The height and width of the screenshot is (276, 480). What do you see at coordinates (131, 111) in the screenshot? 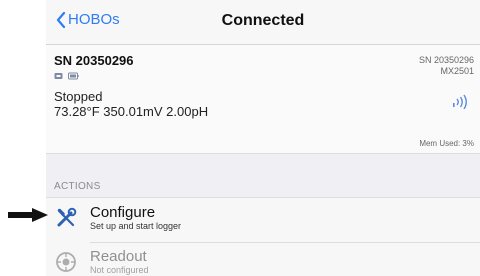
I see `sensor-readings: 73.28°F 350.01mV 2.00pH` at bounding box center [131, 111].